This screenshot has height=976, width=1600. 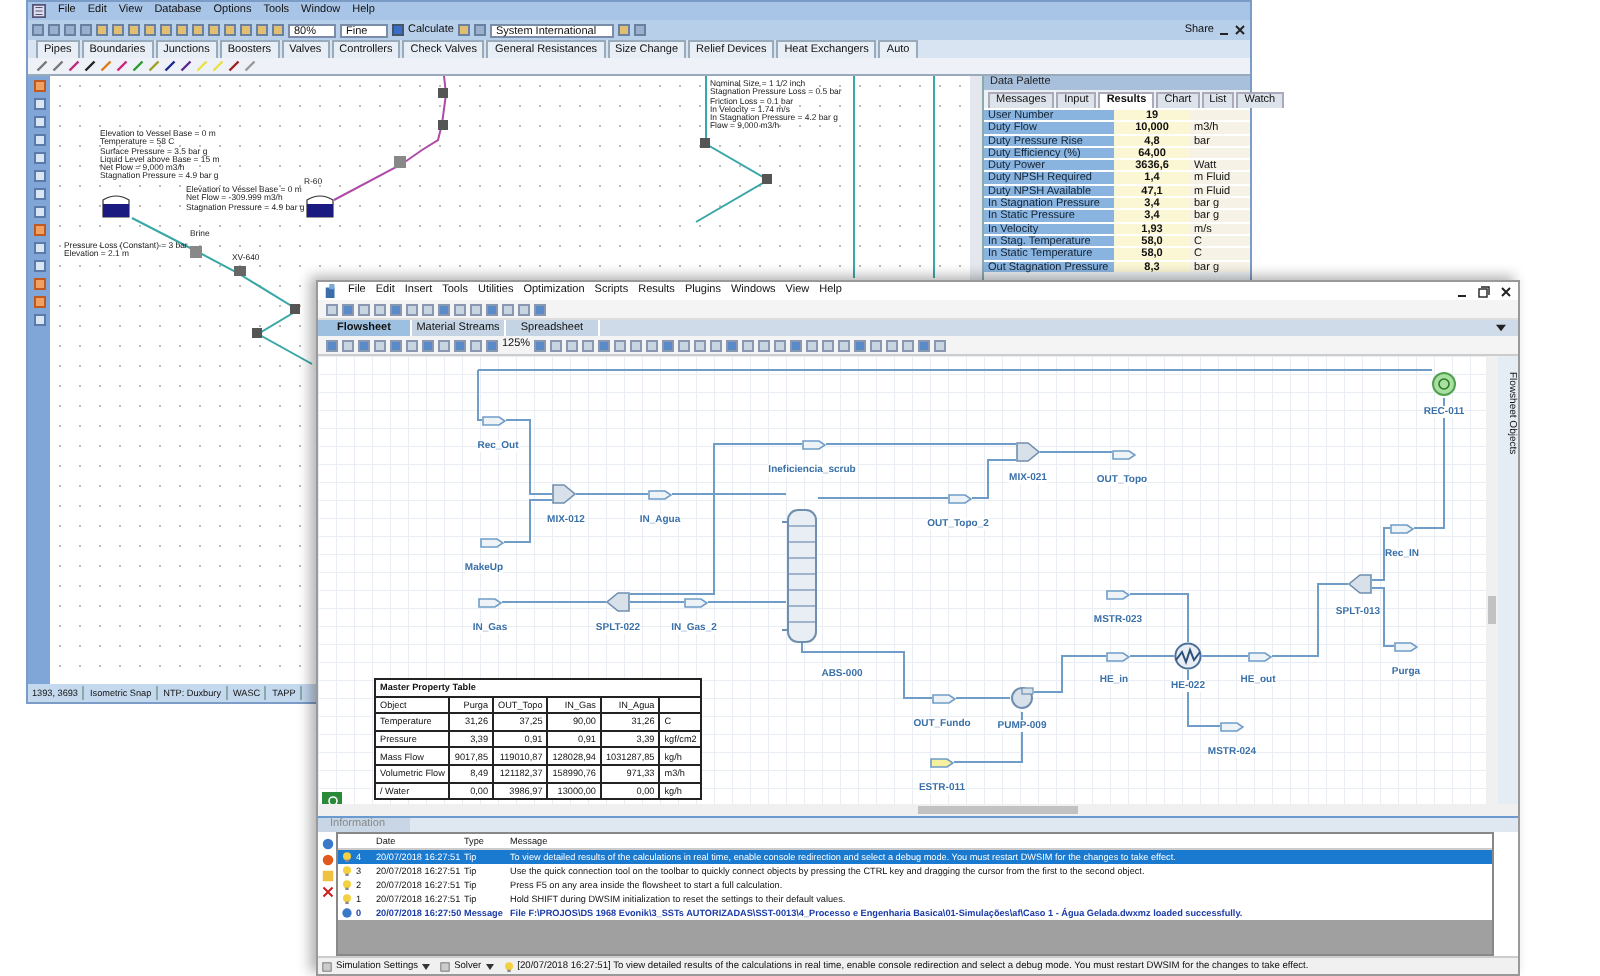 What do you see at coordinates (1444, 384) in the screenshot?
I see `recycle-icon` at bounding box center [1444, 384].